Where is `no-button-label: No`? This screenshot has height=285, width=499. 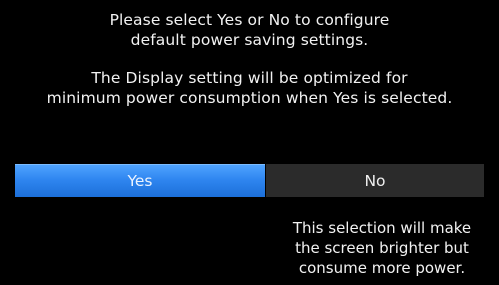 no-button-label: No is located at coordinates (375, 180).